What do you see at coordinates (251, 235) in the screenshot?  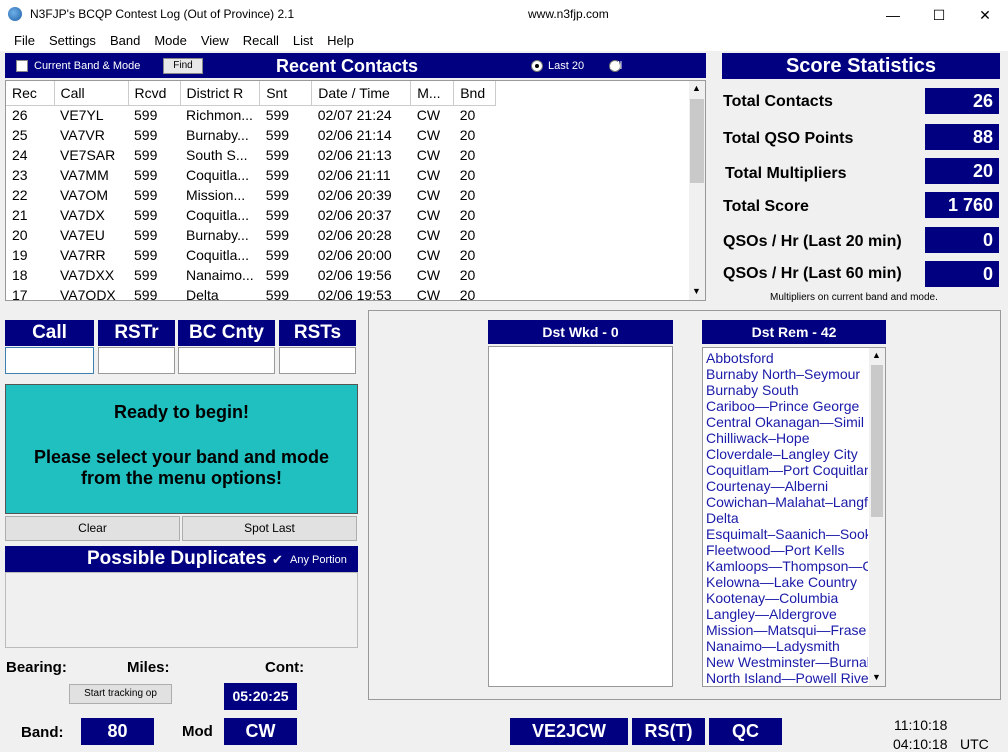 I see `table-row: 20 VA7EU 599 Burnaby... 599 02/06 20:28 CW 20` at bounding box center [251, 235].